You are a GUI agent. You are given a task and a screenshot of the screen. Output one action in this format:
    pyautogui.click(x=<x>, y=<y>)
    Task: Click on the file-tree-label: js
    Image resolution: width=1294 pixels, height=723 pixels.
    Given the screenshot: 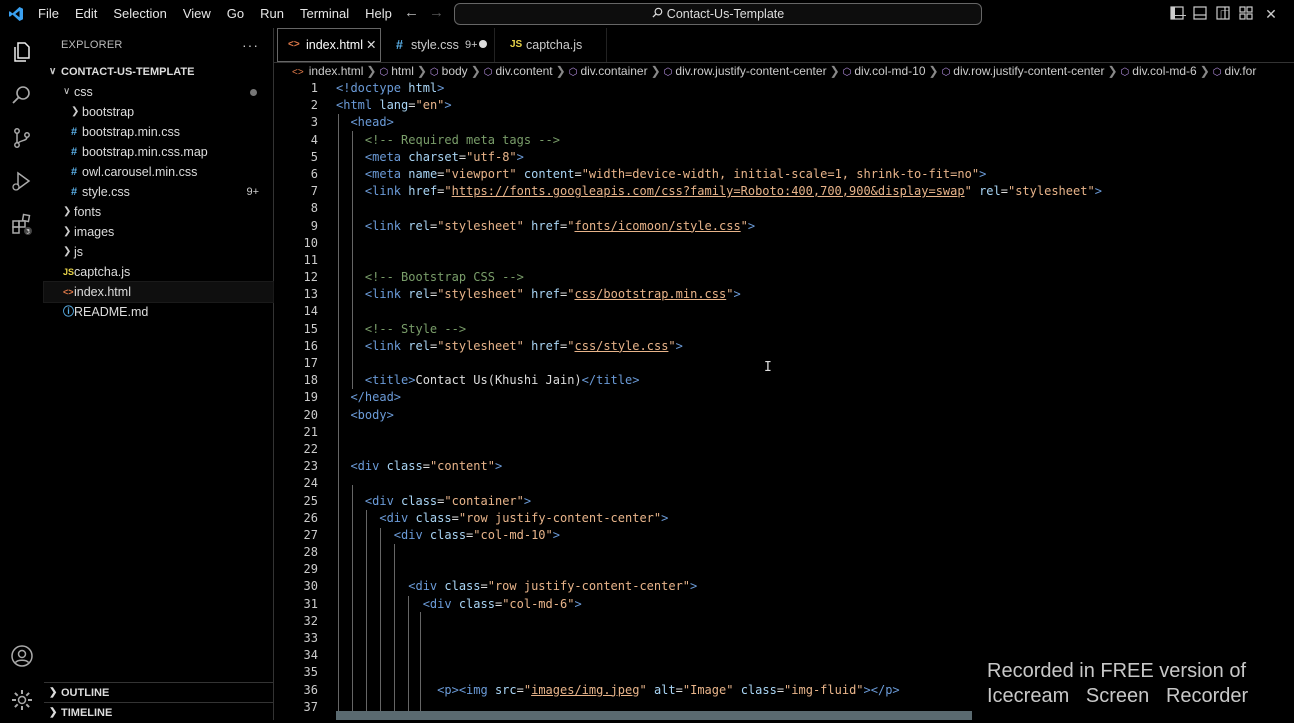 What is the action you would take?
    pyautogui.click(x=79, y=252)
    